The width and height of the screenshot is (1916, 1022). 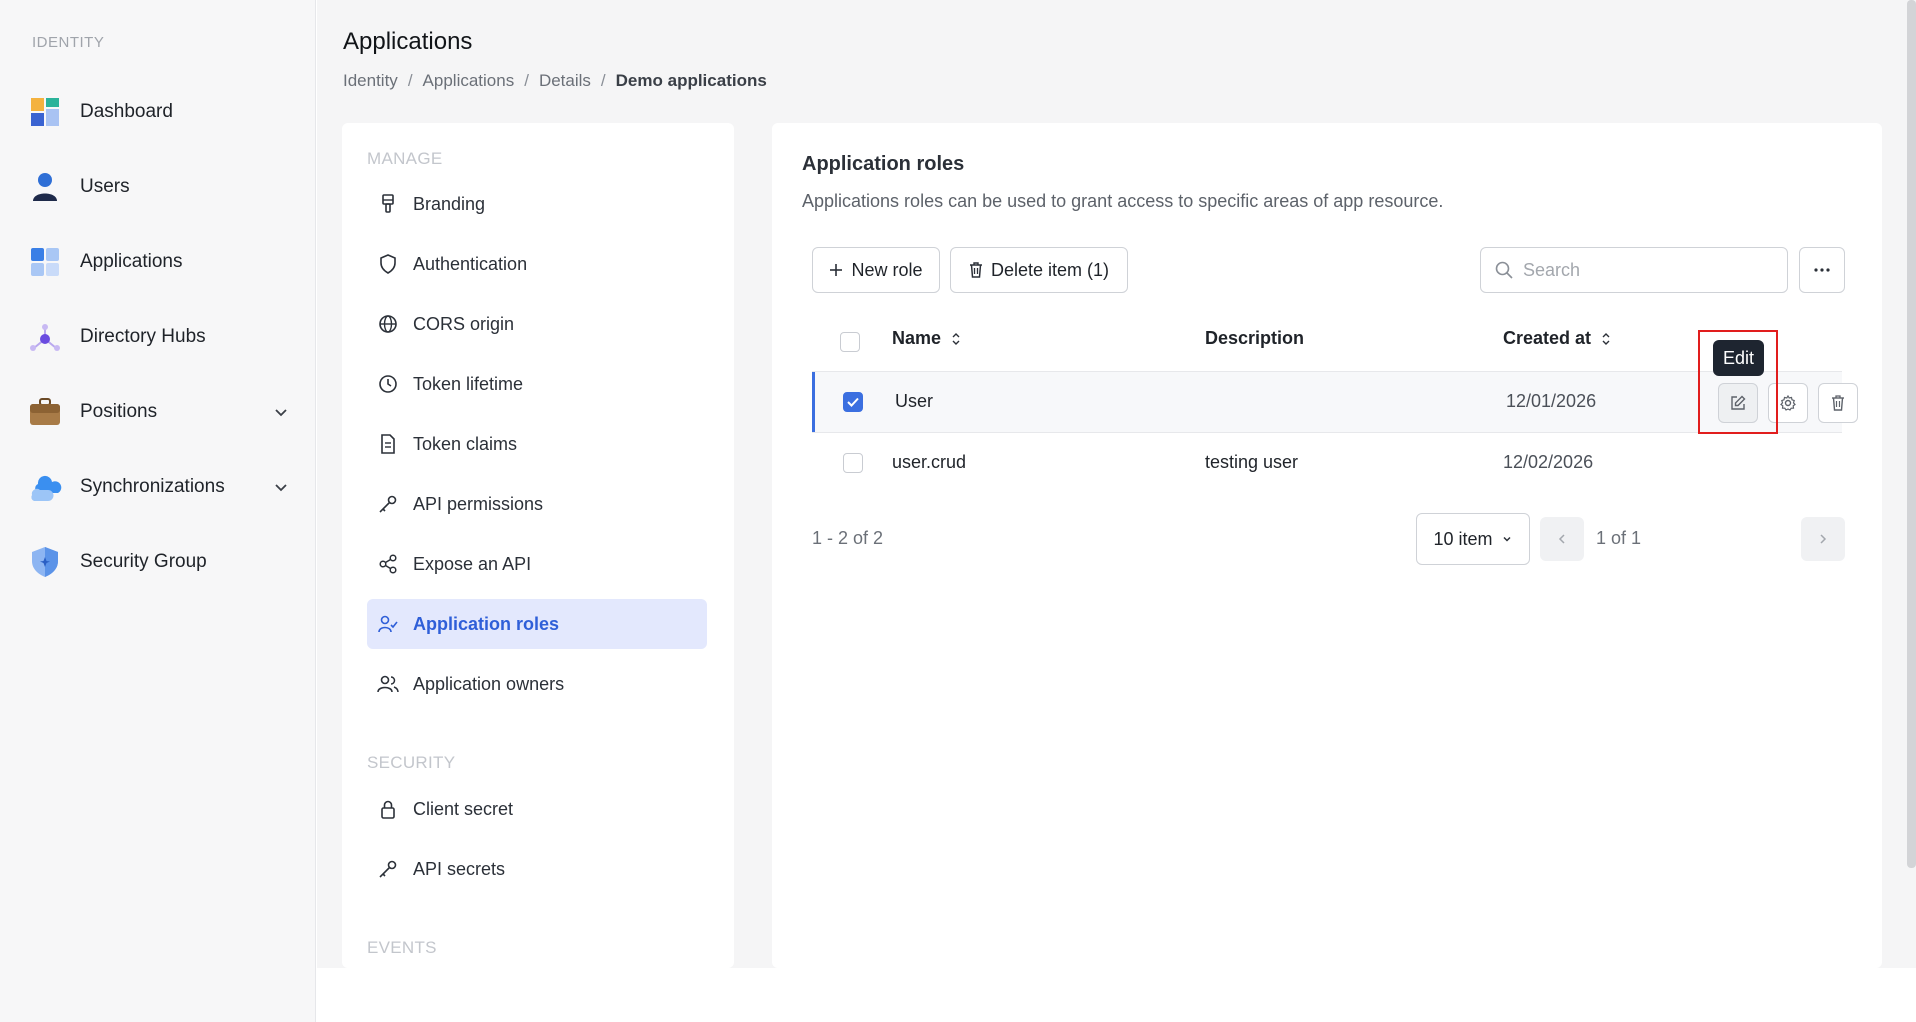 What do you see at coordinates (159, 562) in the screenshot?
I see `sidebar-item-security-group: Security Group` at bounding box center [159, 562].